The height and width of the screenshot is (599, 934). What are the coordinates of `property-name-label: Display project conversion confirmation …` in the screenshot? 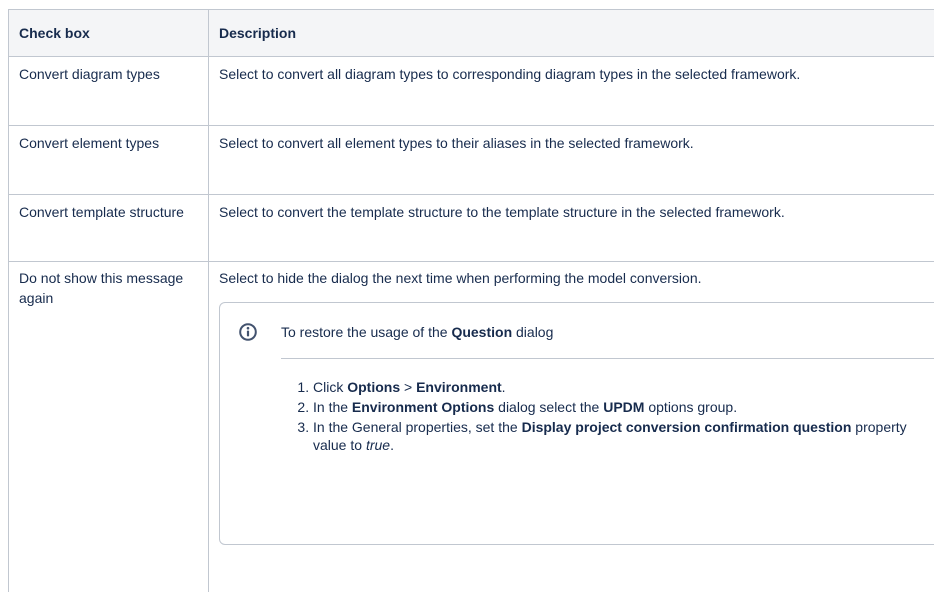 It's located at (686, 427).